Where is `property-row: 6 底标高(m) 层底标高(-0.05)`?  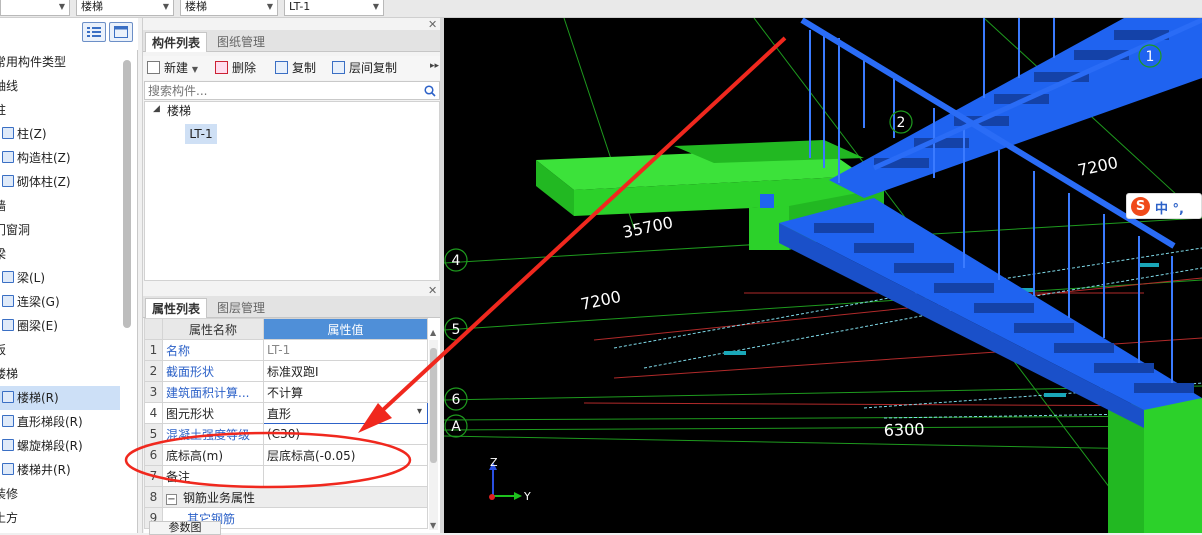
property-row: 6 底标高(m) 层底标高(-0.05) is located at coordinates (286, 455).